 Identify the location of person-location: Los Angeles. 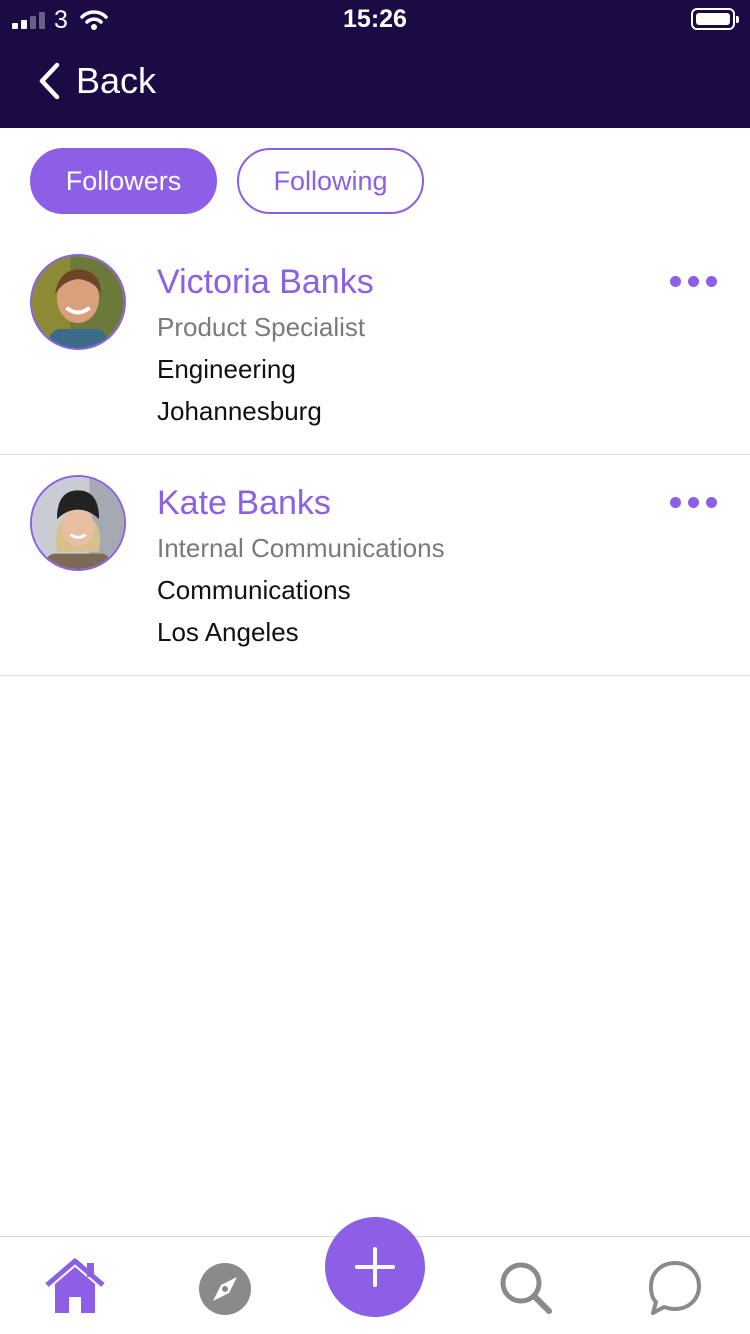
(228, 632).